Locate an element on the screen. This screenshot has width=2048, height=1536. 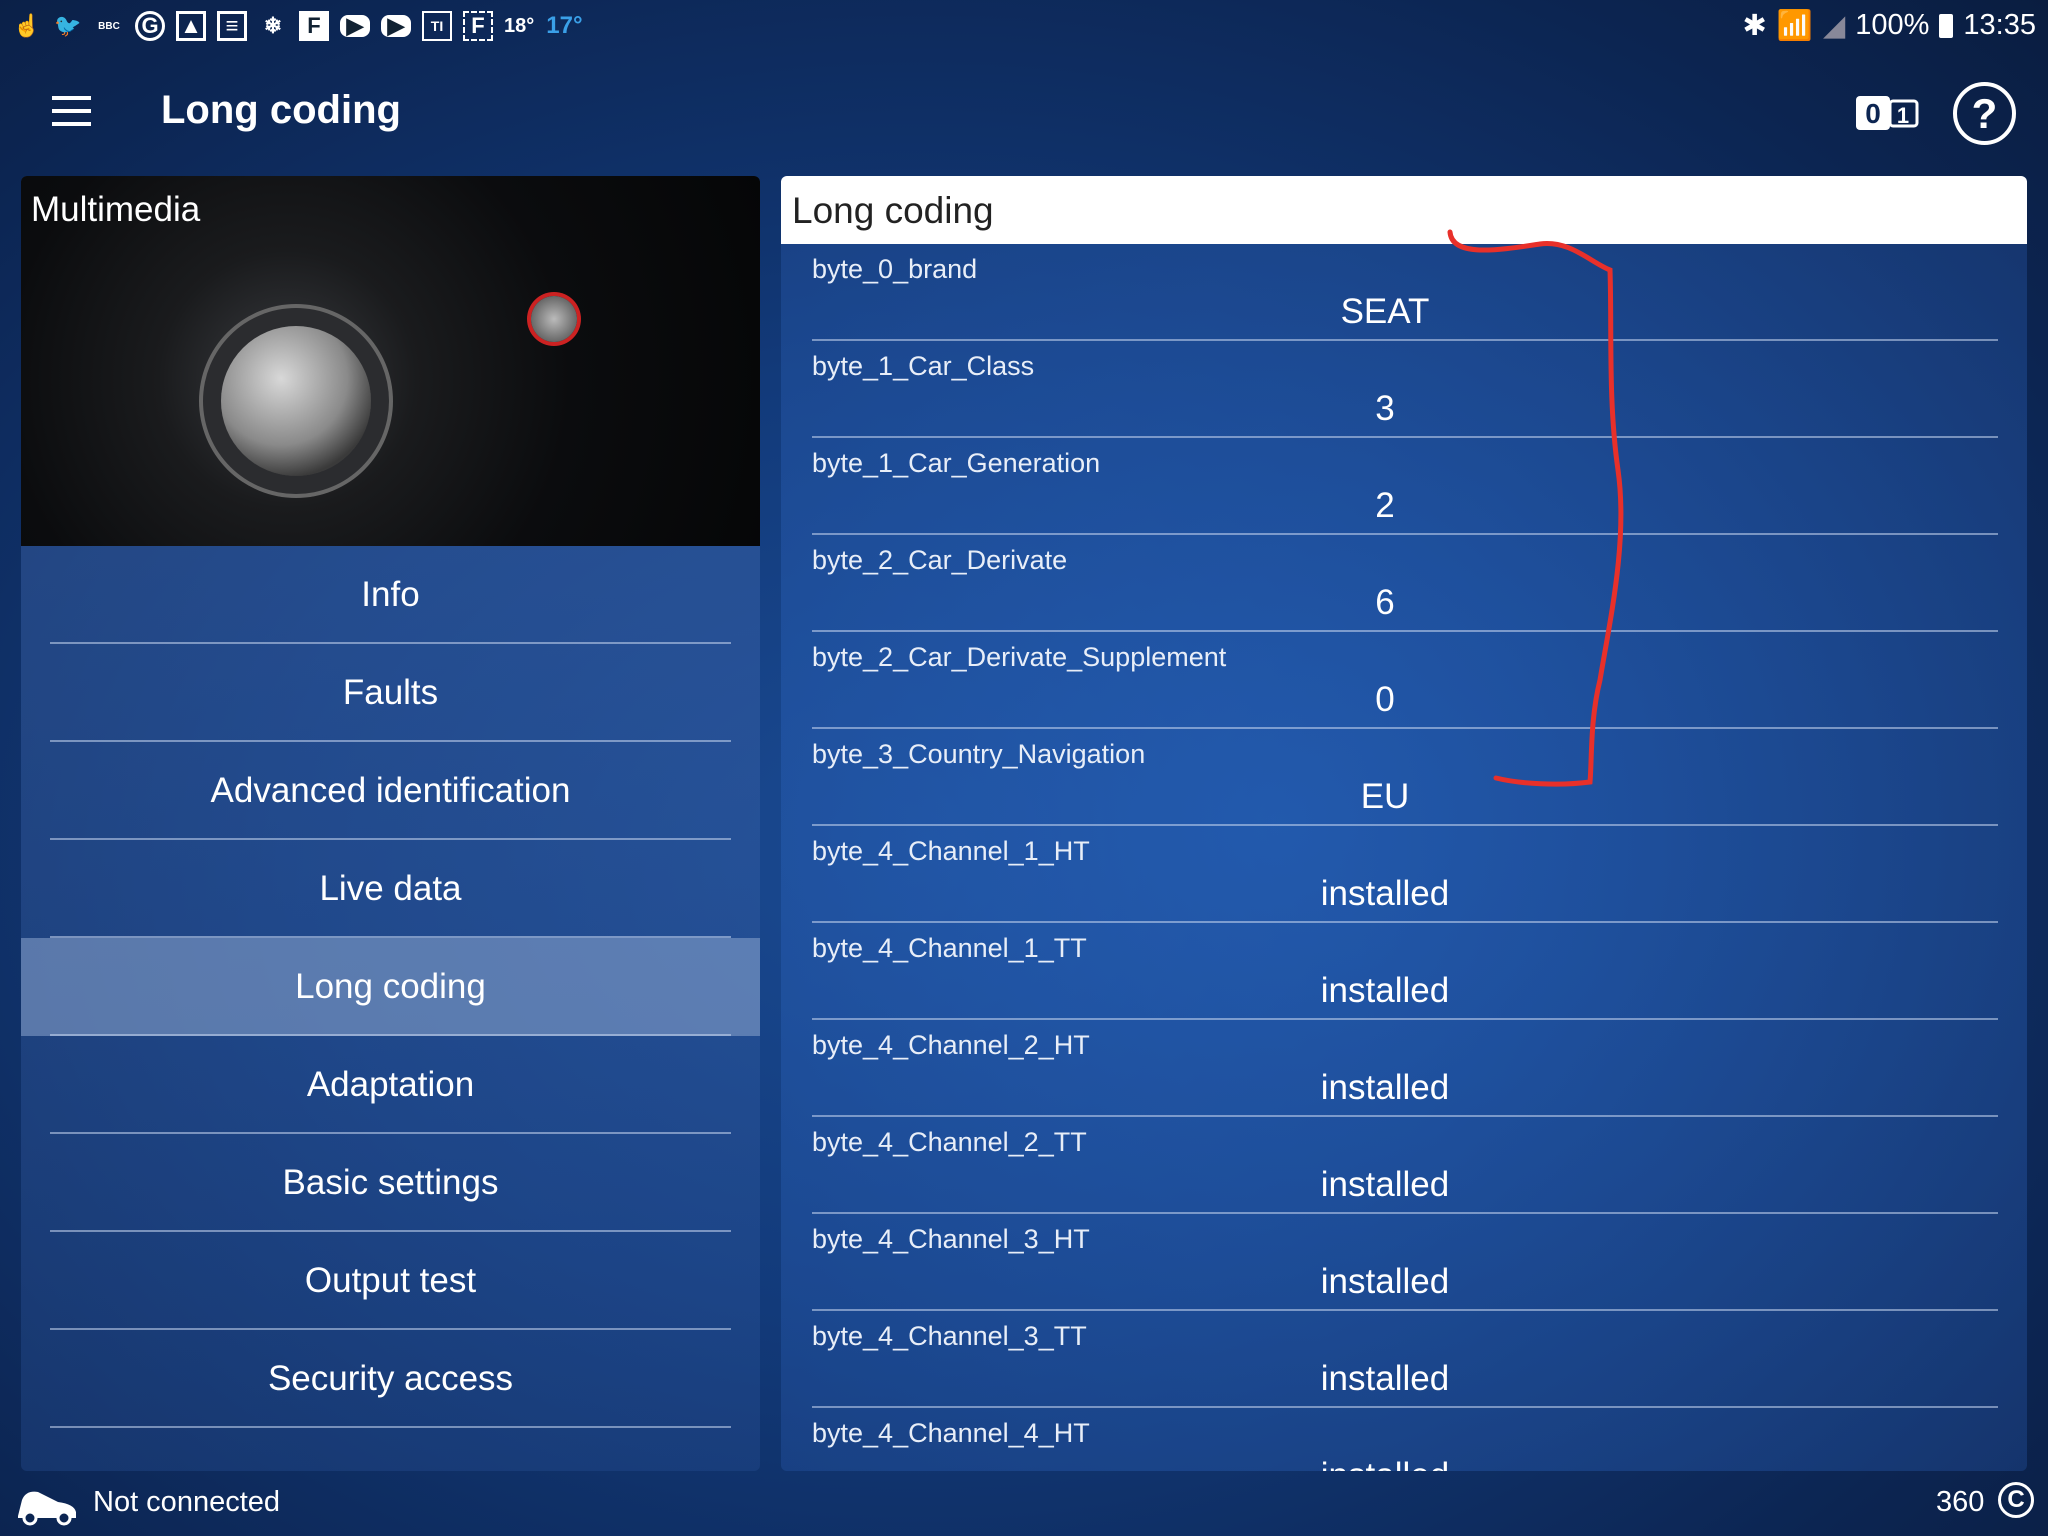
menu-item-info: Info is located at coordinates (390, 595).